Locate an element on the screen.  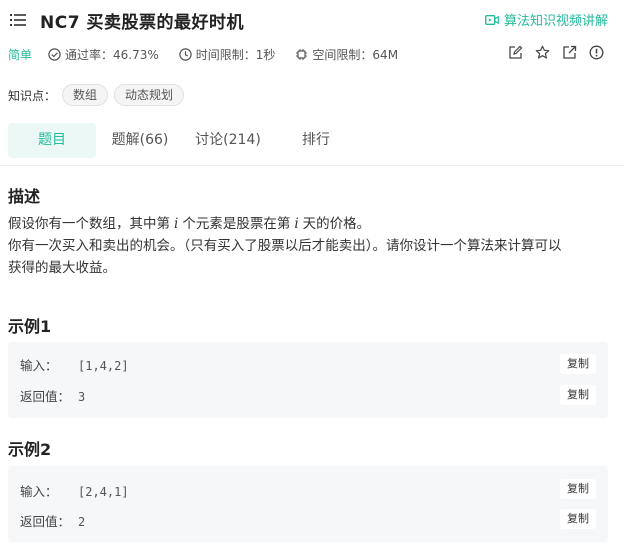
video-explanation-link: 算法知识视频讲解 is located at coordinates (546, 19).